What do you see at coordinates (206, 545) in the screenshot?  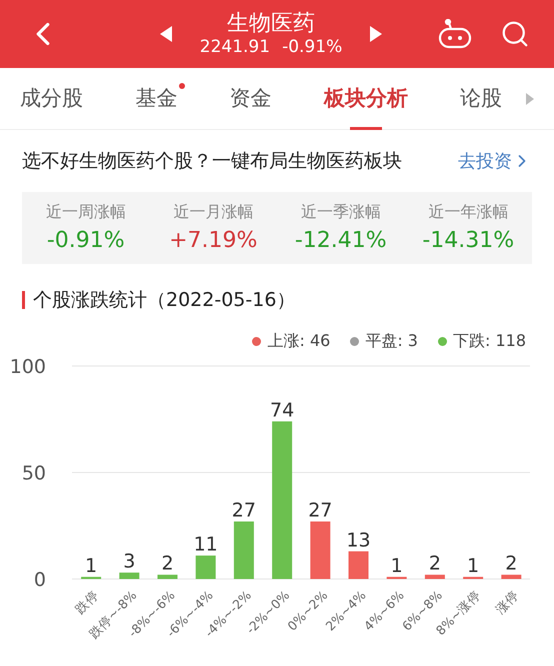 I see `bar-value-label: 11` at bounding box center [206, 545].